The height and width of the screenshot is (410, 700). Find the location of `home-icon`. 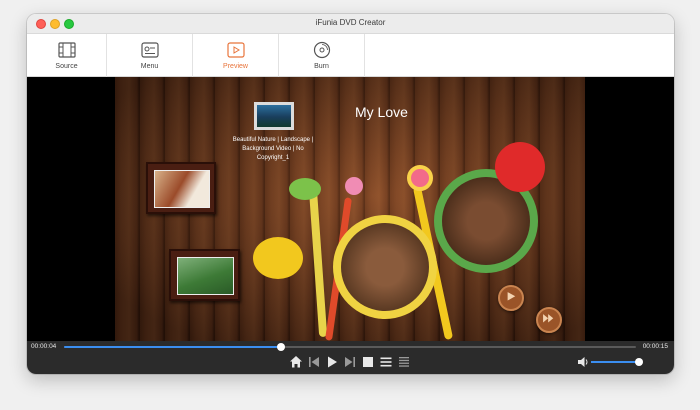

home-icon is located at coordinates (296, 362).